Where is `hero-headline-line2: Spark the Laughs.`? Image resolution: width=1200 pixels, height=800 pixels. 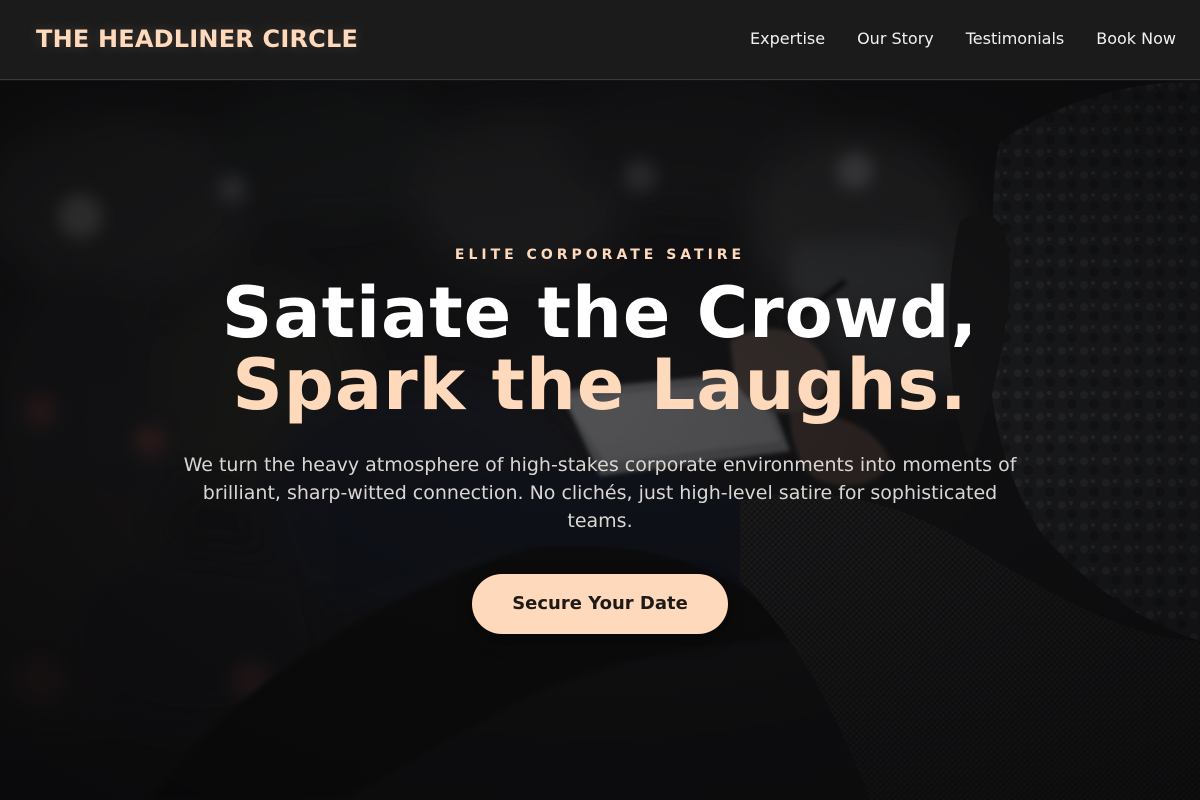 hero-headline-line2: Spark the Laughs. is located at coordinates (600, 385).